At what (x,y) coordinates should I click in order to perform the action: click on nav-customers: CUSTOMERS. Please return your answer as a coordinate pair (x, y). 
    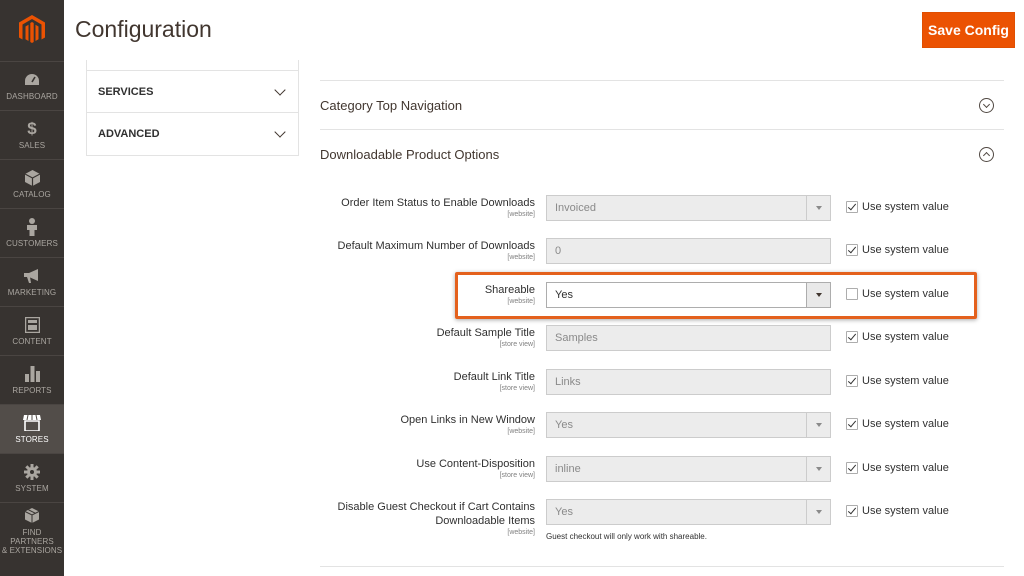
    Looking at the image, I should click on (32, 232).